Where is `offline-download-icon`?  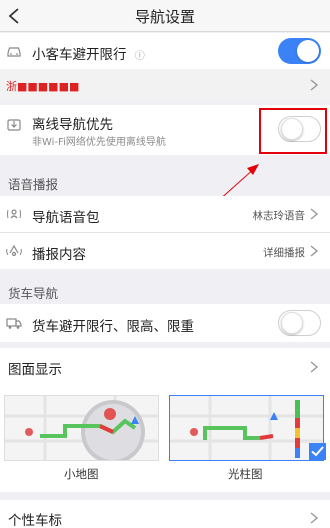 offline-download-icon is located at coordinates (14, 125).